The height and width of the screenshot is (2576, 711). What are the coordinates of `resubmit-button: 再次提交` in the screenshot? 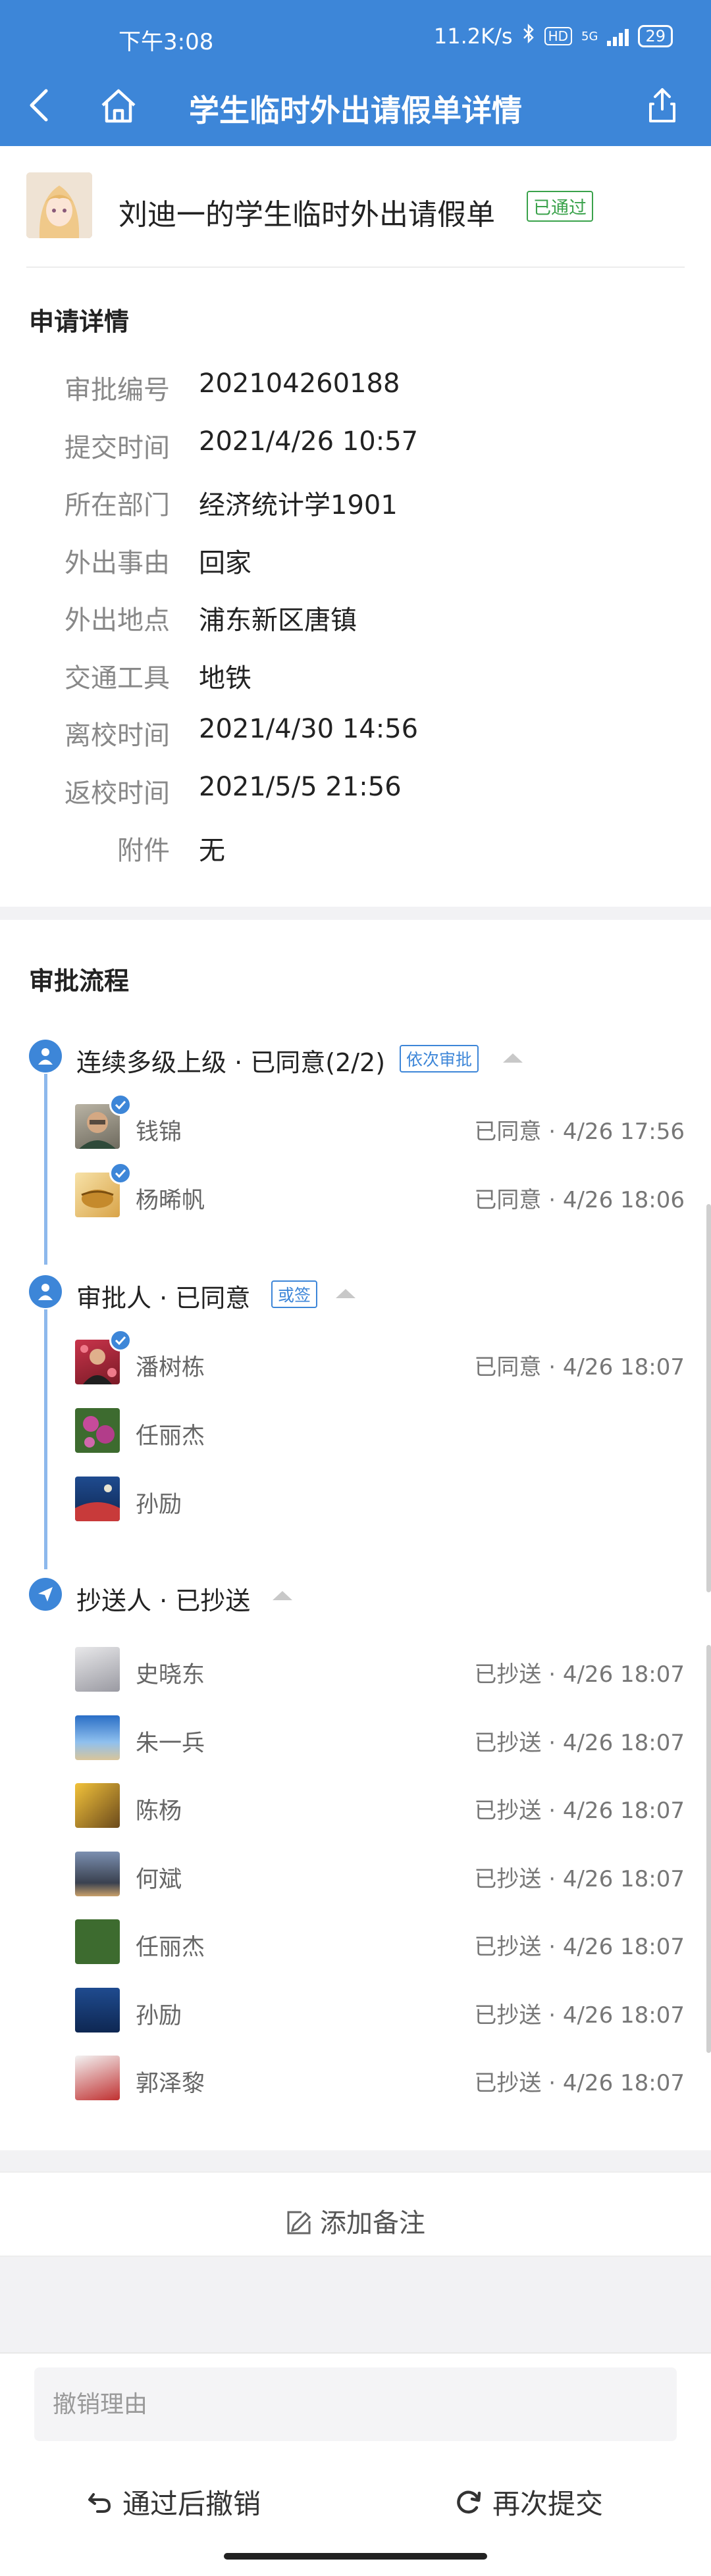 It's located at (528, 2502).